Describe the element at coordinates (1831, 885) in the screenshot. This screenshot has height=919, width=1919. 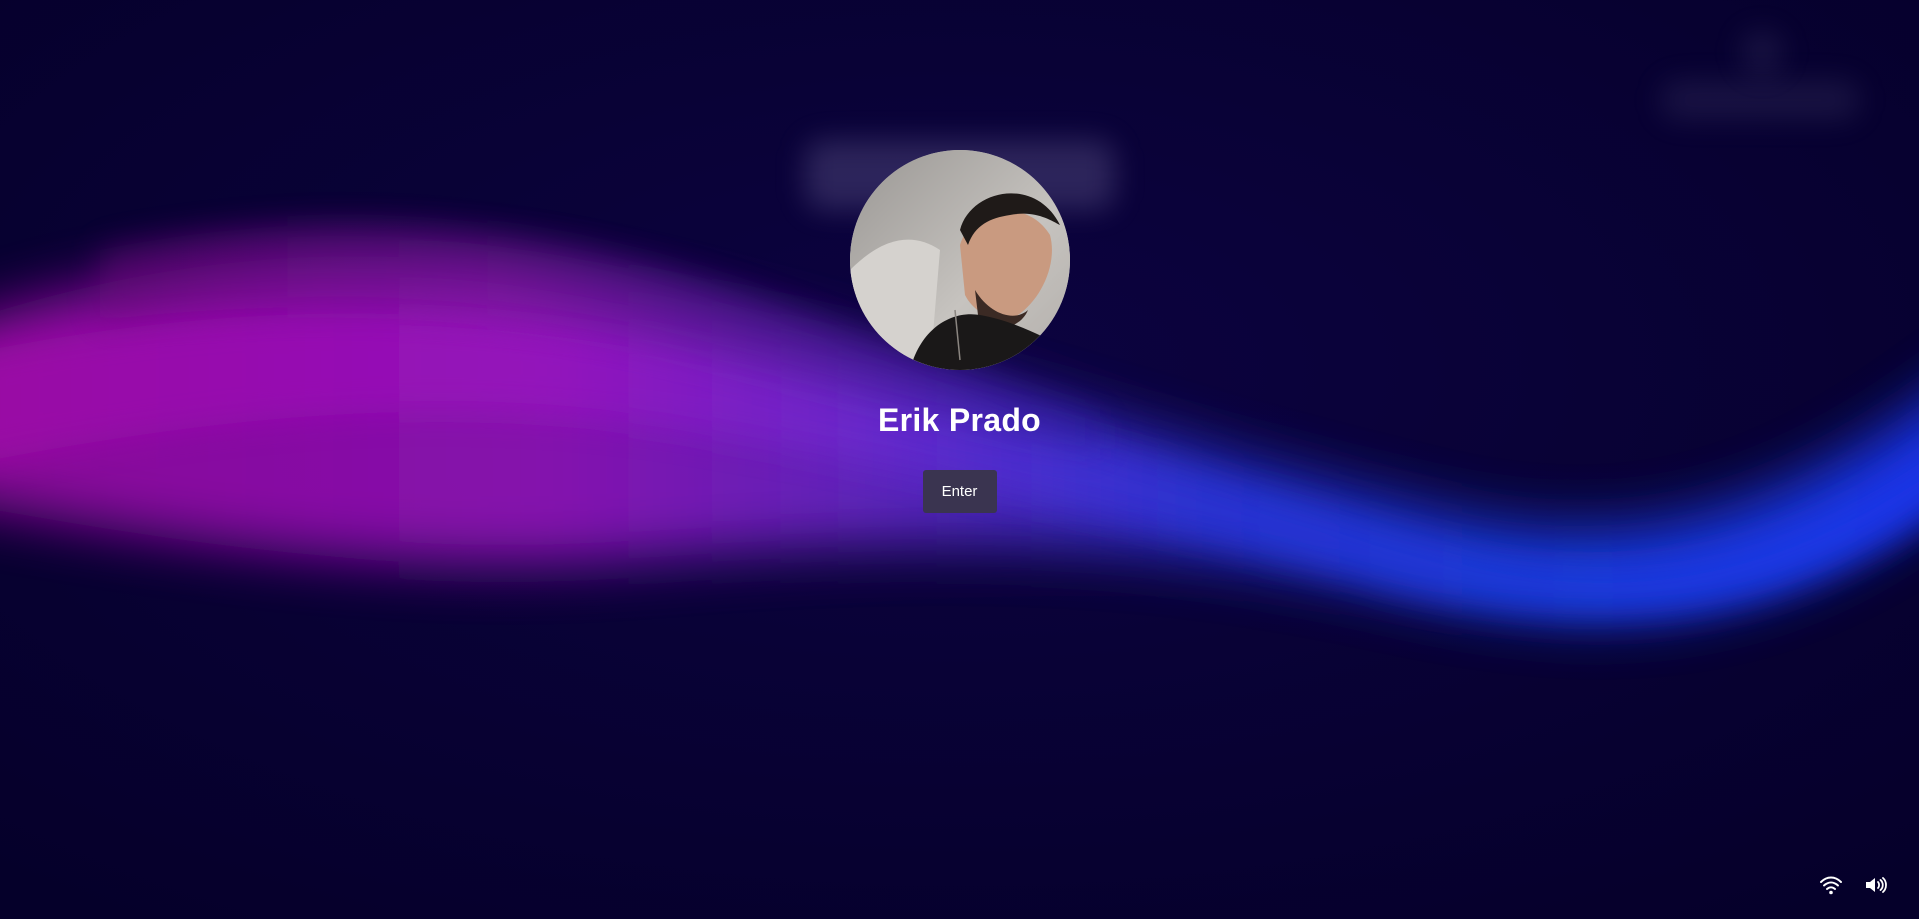
I see `wifi-icon` at that location.